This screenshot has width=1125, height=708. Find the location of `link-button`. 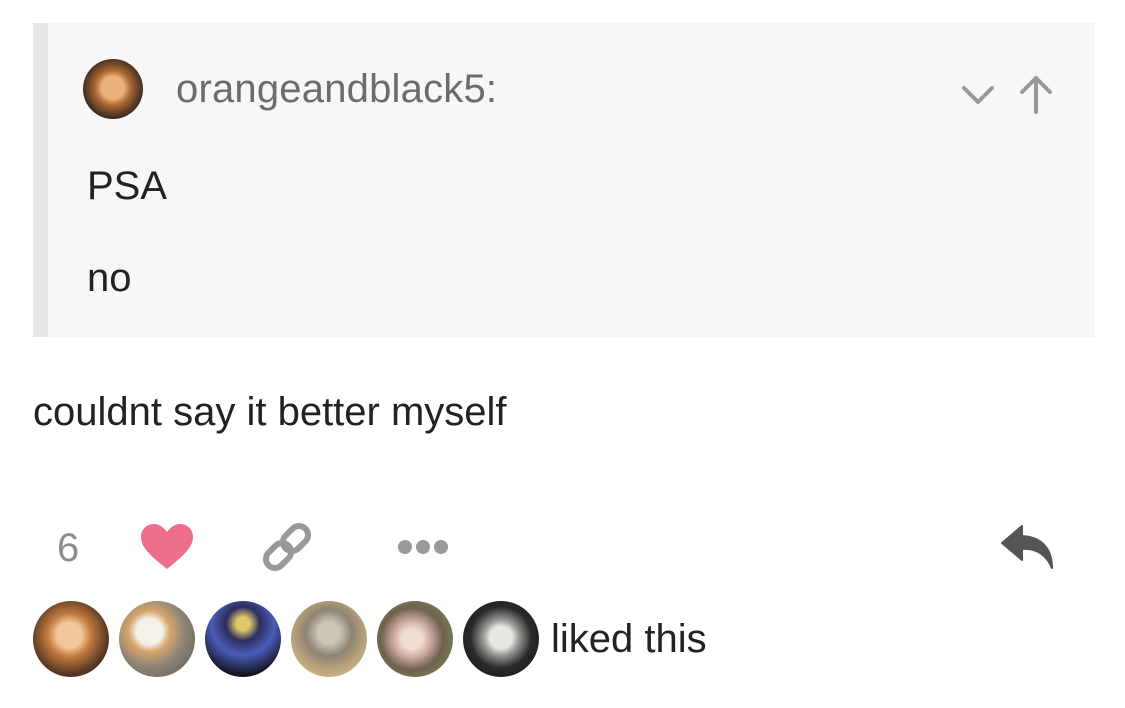

link-button is located at coordinates (287, 547).